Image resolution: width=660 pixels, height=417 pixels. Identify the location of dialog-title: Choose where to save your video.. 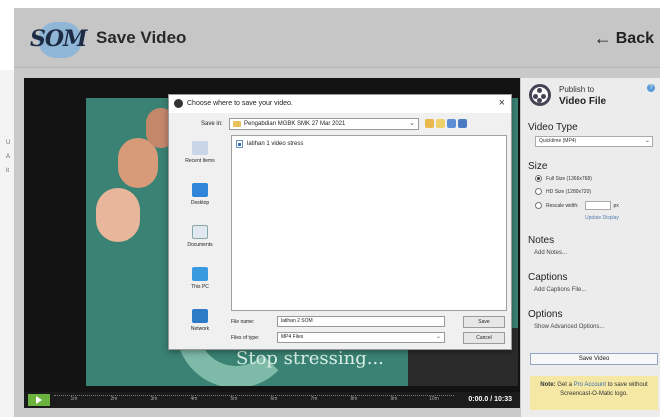
(240, 103).